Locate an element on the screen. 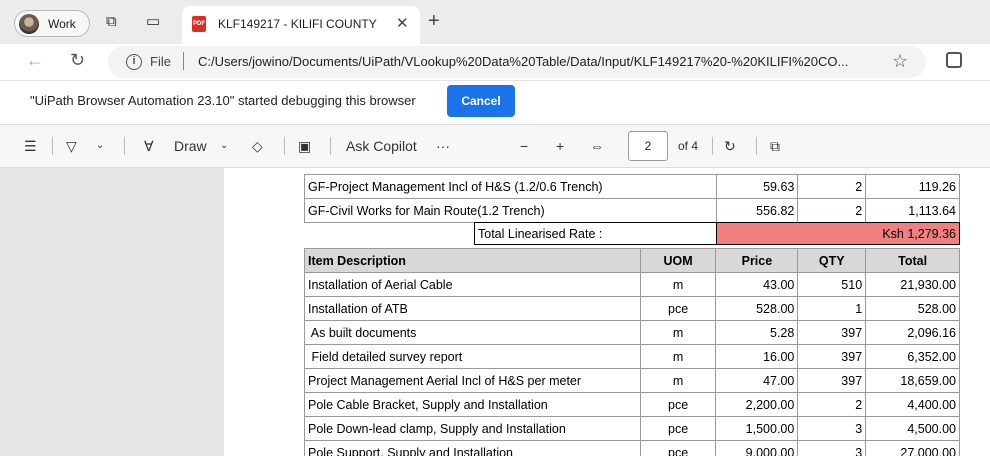 The height and width of the screenshot is (456, 990). close-tab-icon: ✕ is located at coordinates (402, 23).